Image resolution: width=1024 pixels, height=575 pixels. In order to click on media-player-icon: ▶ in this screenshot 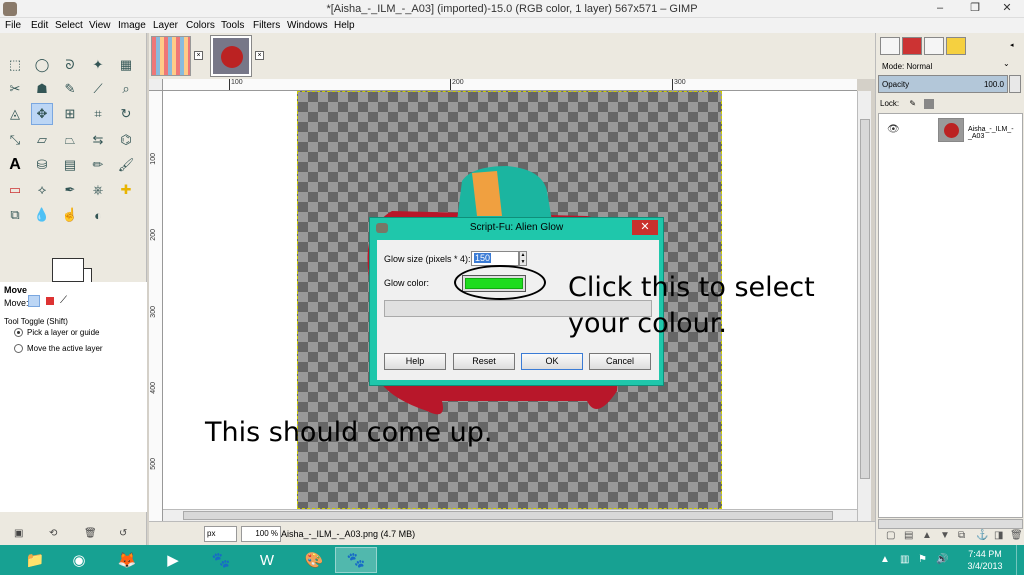, I will do `click(173, 560)`.